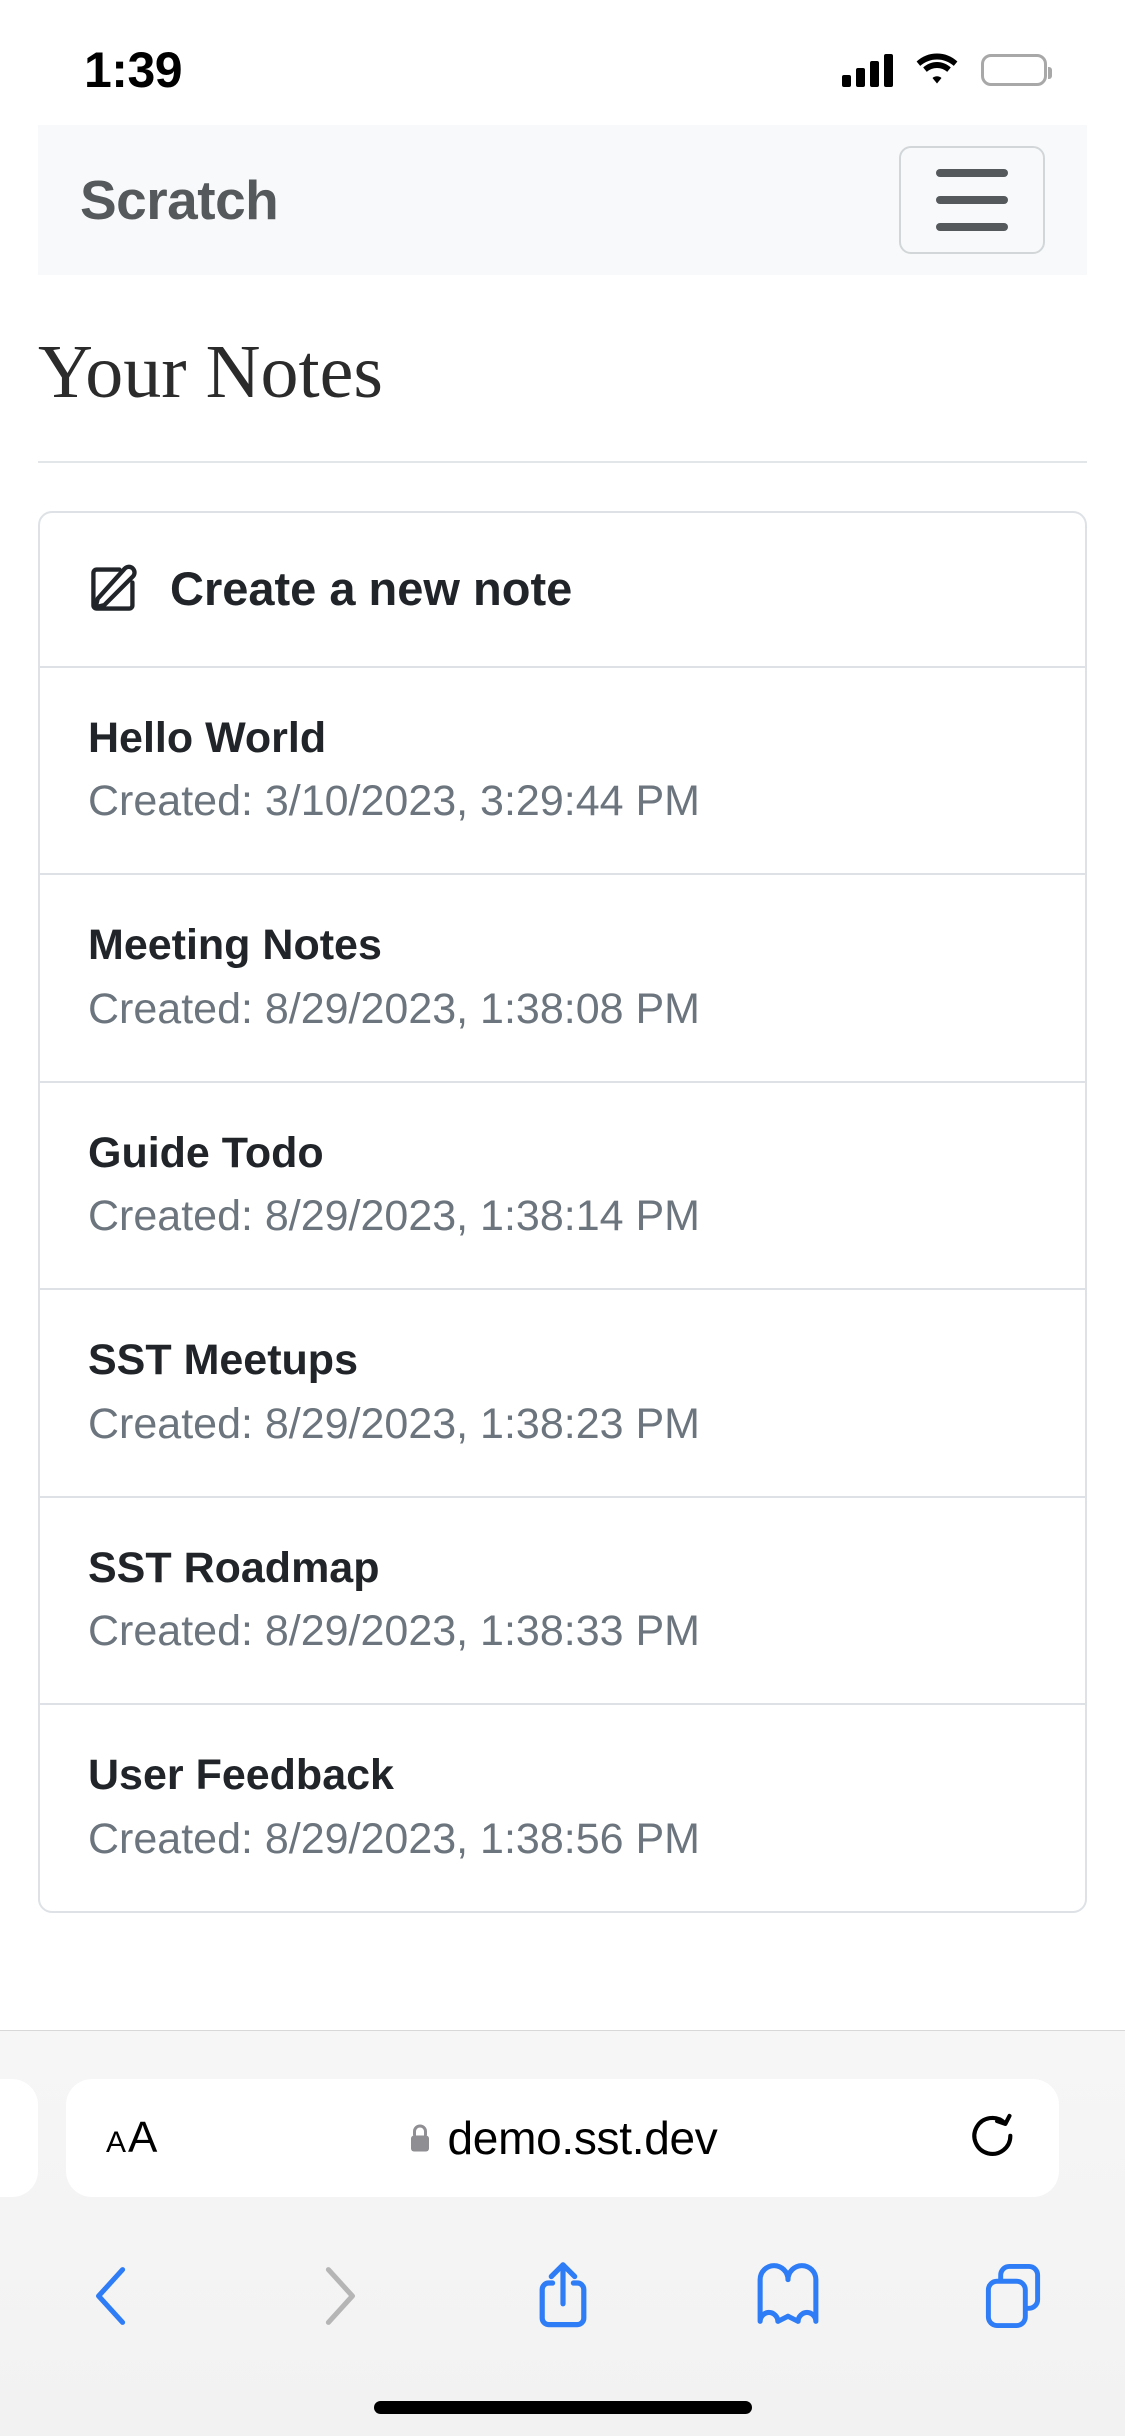 This screenshot has width=1125, height=2436. Describe the element at coordinates (394, 1838) in the screenshot. I see `note-created-date: Created: 8/29/2023, 1:38:56 PM` at that location.